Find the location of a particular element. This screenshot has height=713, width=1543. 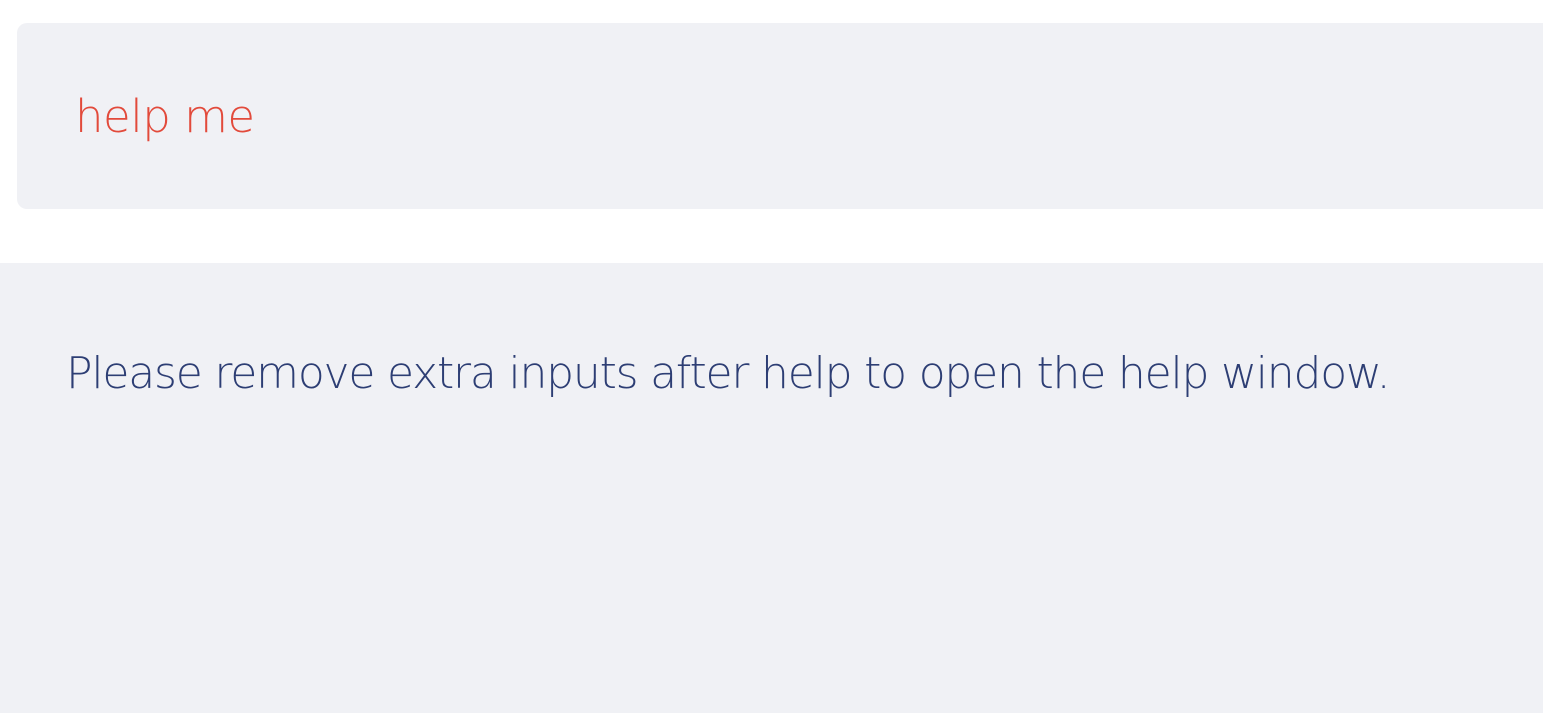

command-text: help me is located at coordinates (165, 117).